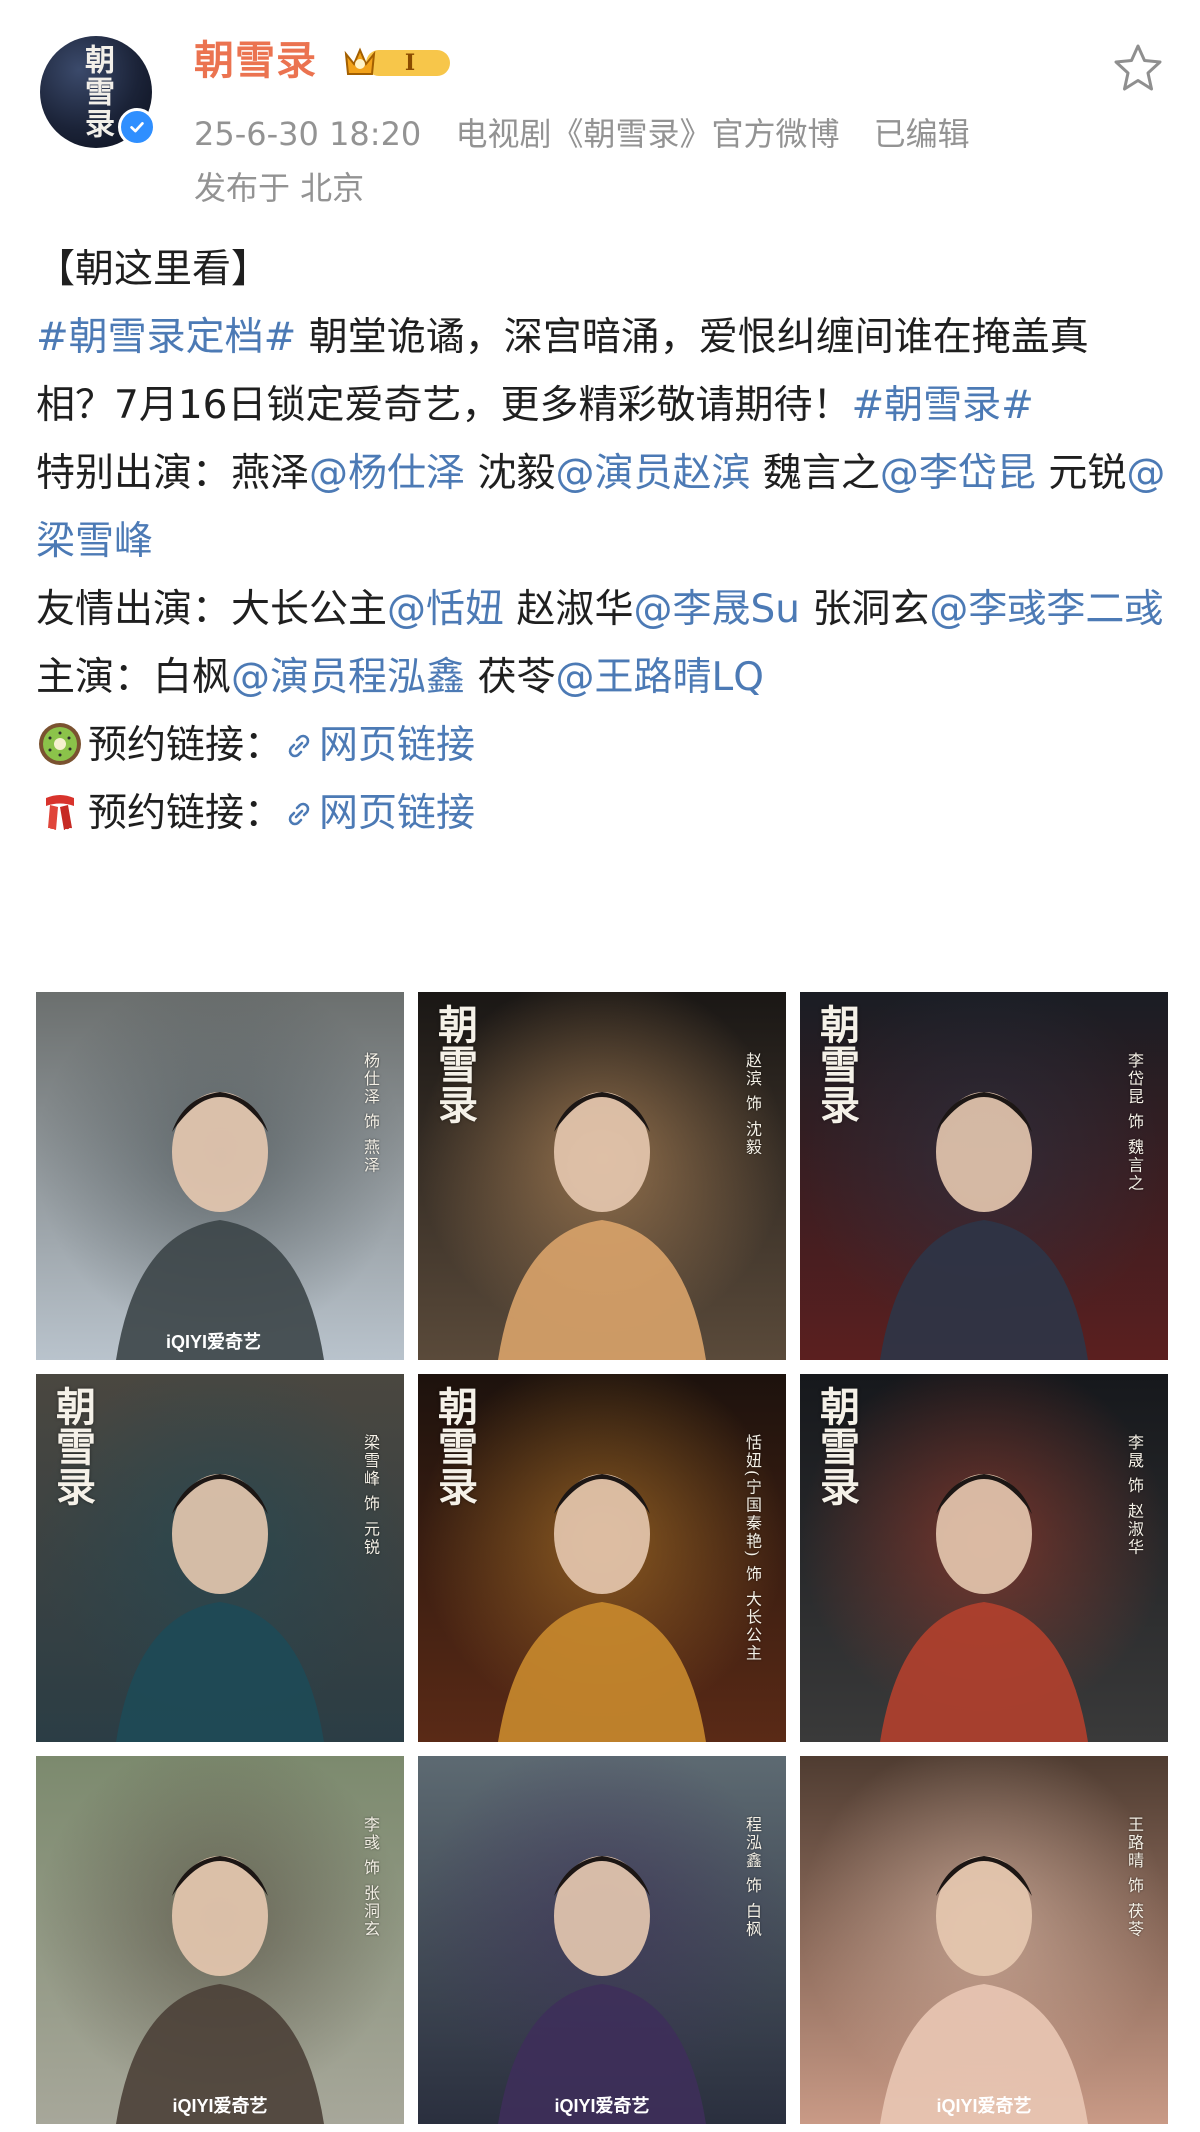 The image size is (1200, 2132). I want to click on role-text: 元锐, so click(1087, 473).